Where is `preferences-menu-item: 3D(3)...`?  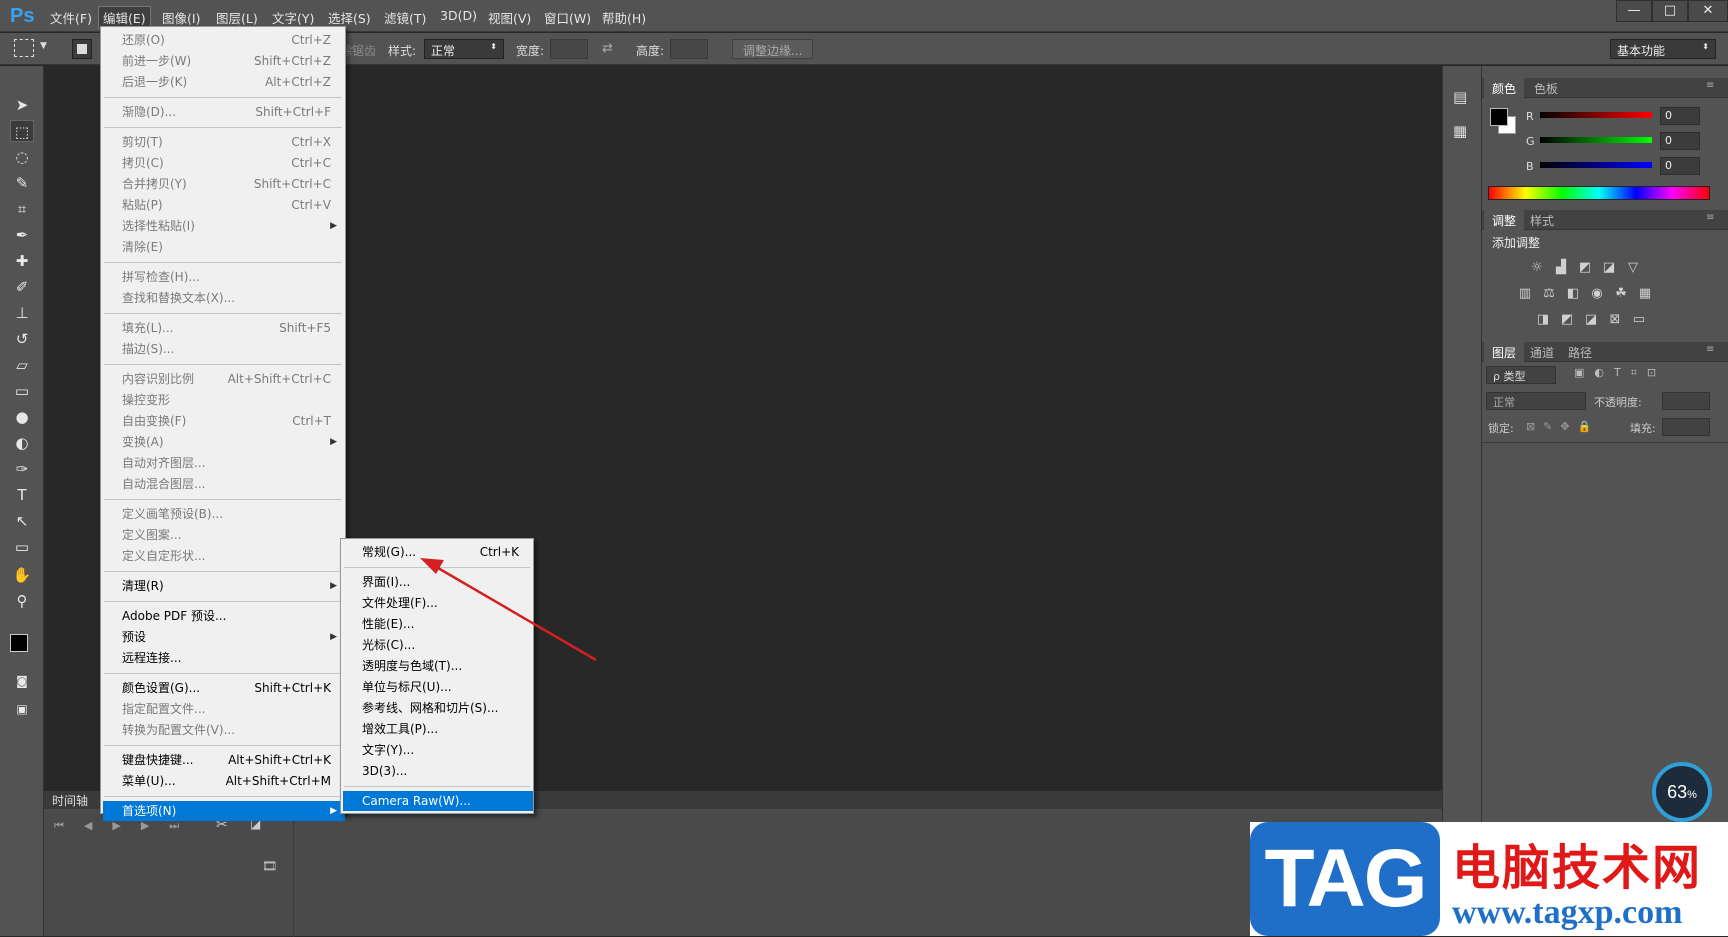
preferences-menu-item: 3D(3)... is located at coordinates (438, 771).